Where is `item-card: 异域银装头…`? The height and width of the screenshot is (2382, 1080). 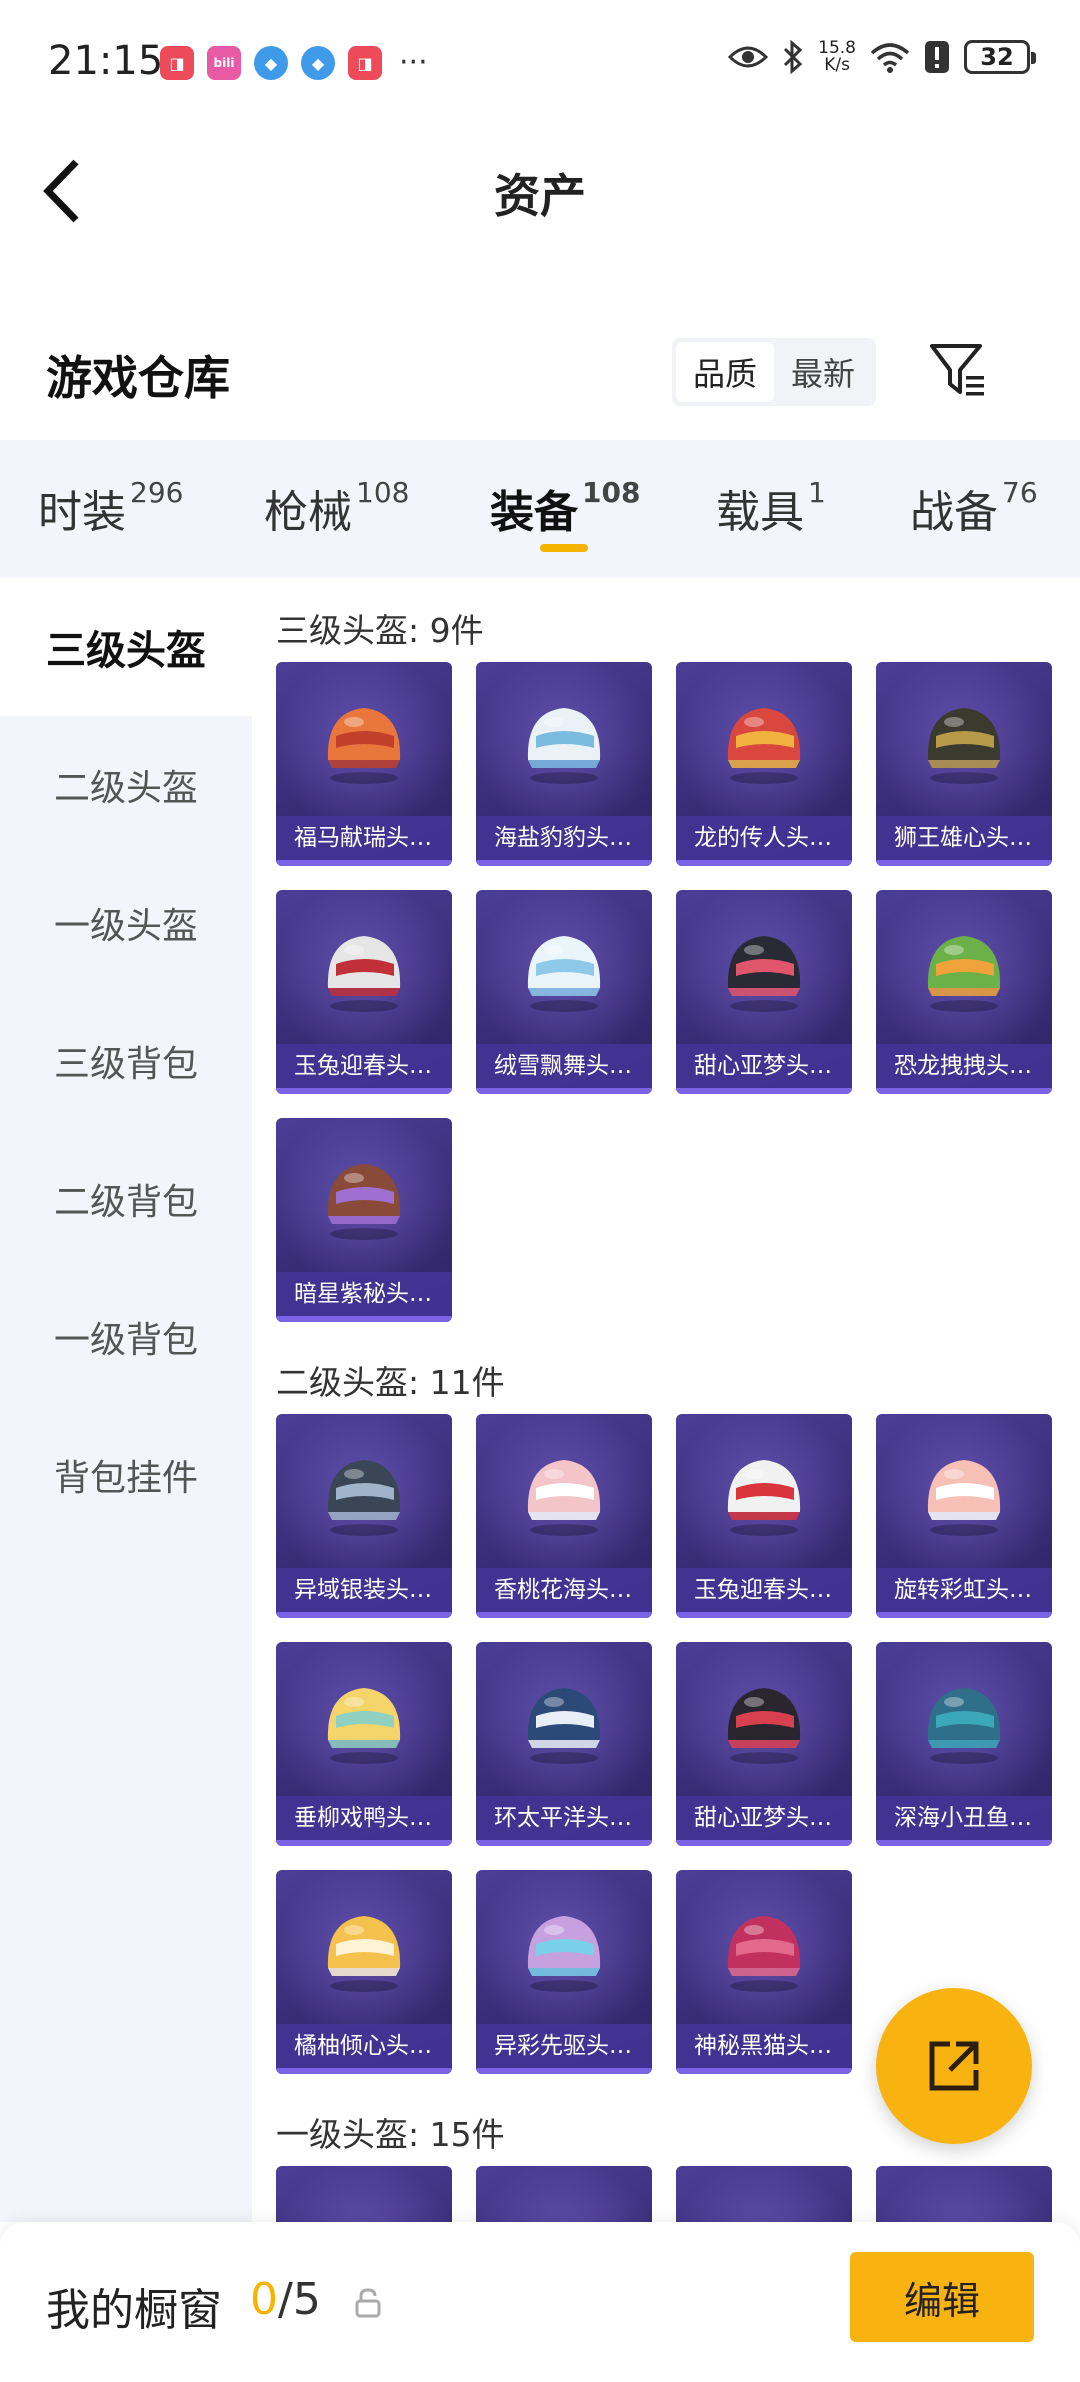
item-card: 异域银装头… is located at coordinates (364, 1516).